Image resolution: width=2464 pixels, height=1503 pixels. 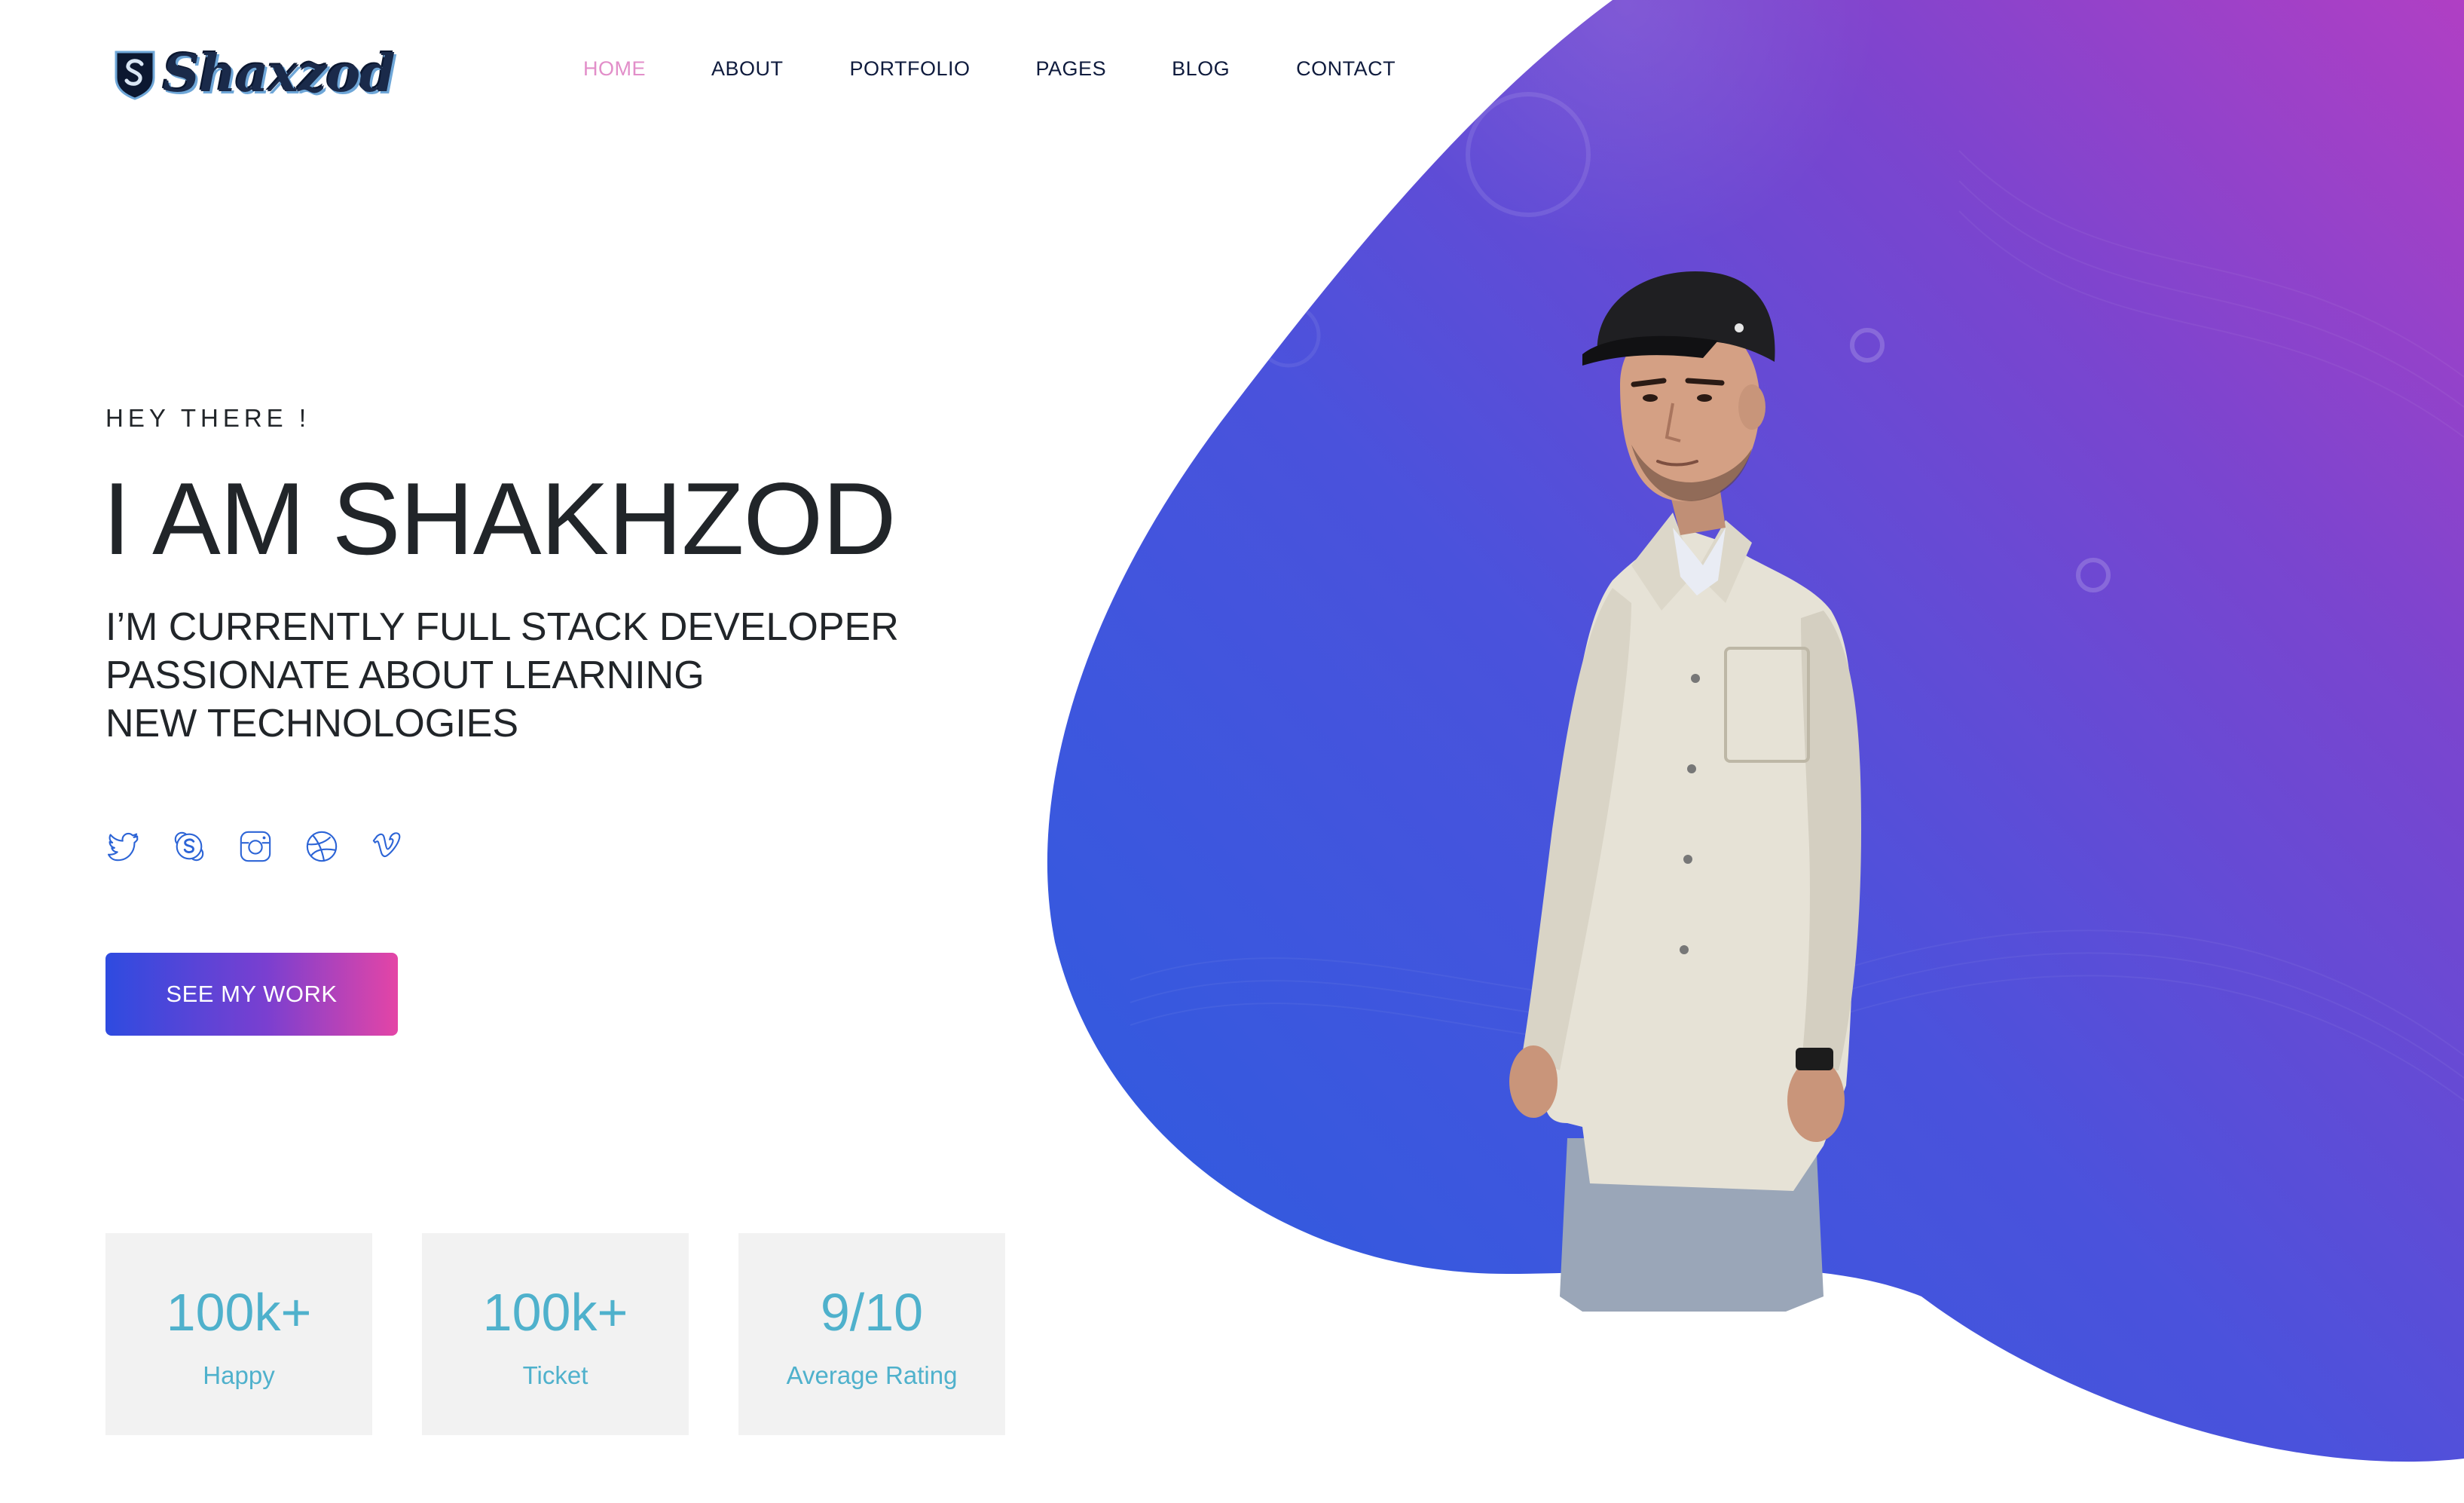 What do you see at coordinates (555, 1375) in the screenshot?
I see `stat-label: Ticket` at bounding box center [555, 1375].